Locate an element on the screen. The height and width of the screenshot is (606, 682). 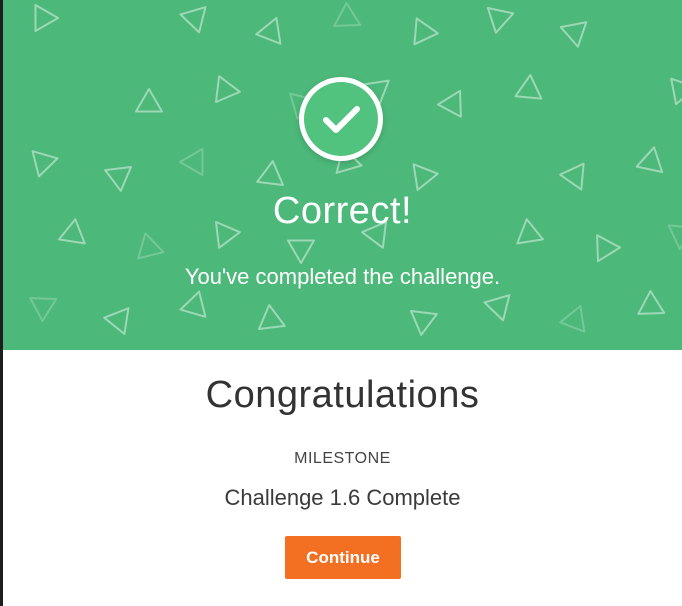
checkmark-icon is located at coordinates (341, 119).